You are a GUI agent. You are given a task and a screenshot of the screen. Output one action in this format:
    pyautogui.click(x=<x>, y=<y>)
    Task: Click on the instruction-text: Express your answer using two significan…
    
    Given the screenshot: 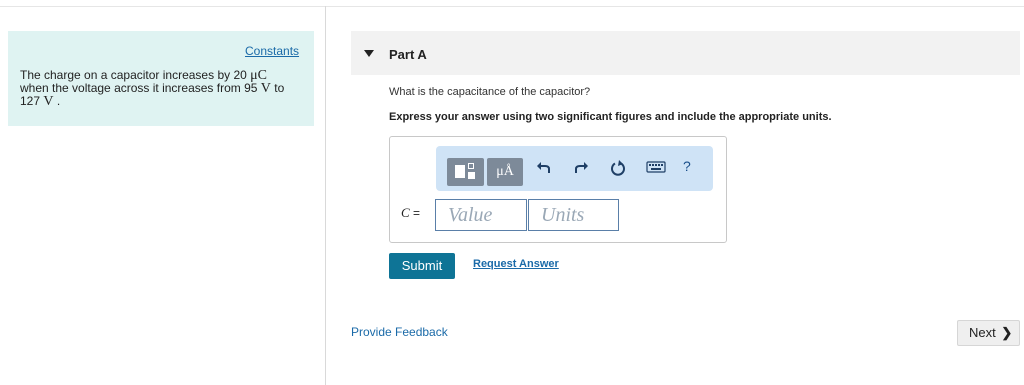 What is the action you would take?
    pyautogui.click(x=610, y=117)
    